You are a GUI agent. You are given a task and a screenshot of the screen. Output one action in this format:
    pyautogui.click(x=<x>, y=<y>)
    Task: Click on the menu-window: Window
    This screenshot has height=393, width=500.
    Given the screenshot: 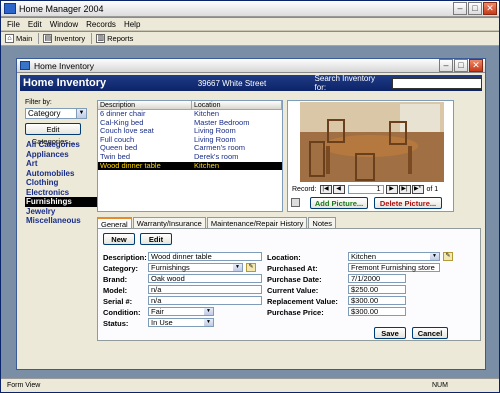 What is the action you would take?
    pyautogui.click(x=64, y=24)
    